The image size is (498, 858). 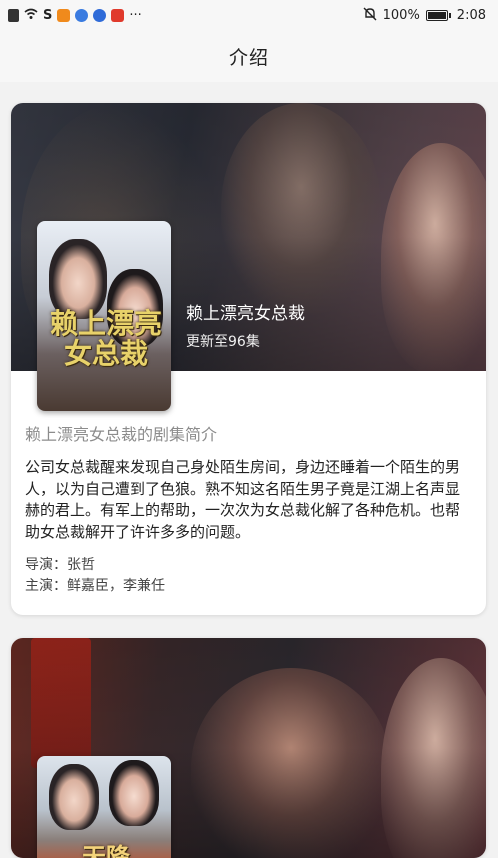 I want to click on bell-off-icon, so click(x=370, y=15).